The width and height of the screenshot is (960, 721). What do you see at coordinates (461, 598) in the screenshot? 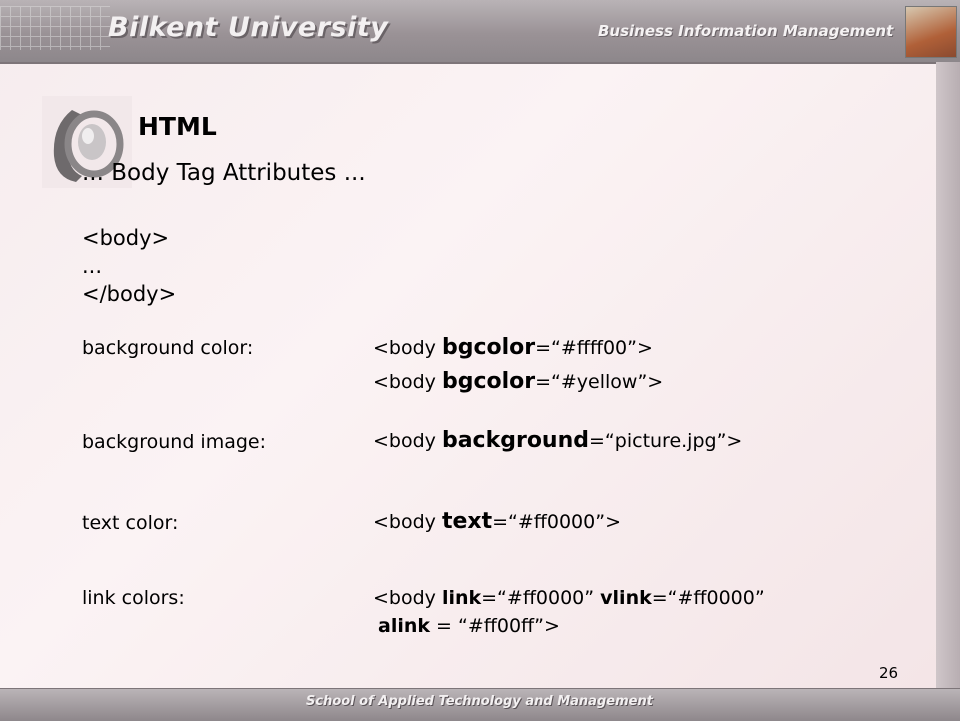
I see `link-attr-name: link` at bounding box center [461, 598].